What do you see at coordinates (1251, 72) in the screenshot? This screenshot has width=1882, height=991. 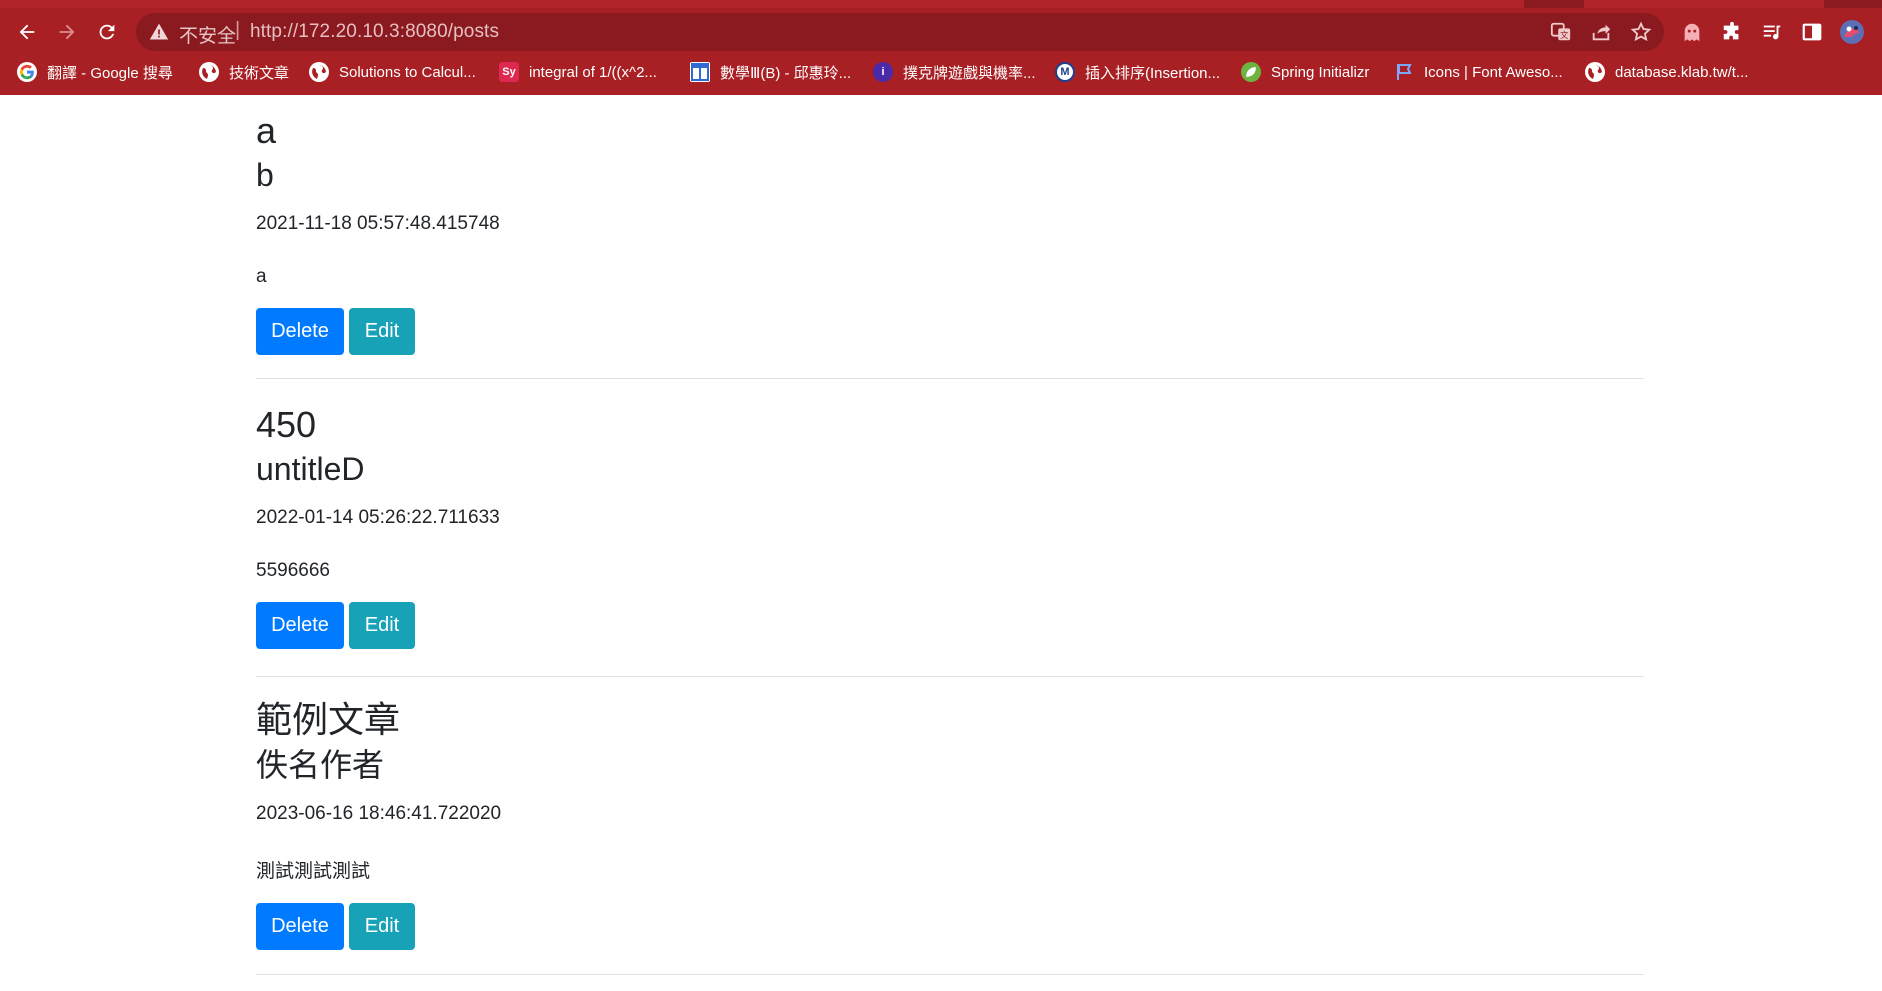 I see `spring-leaf-icon` at bounding box center [1251, 72].